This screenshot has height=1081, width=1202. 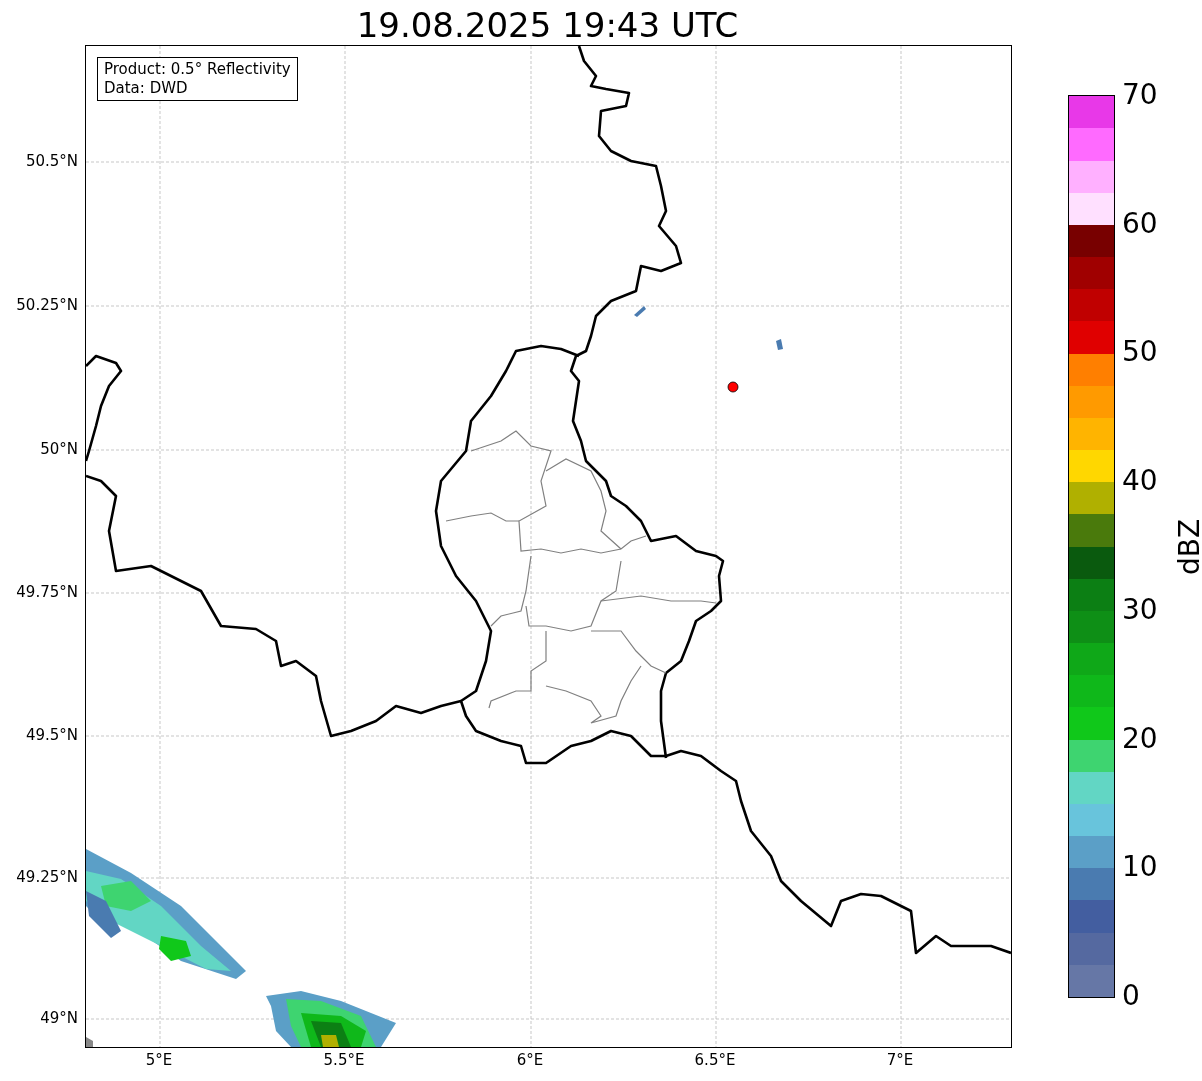 I want to click on axis-tick-label: 5°E, so click(x=159, y=1060).